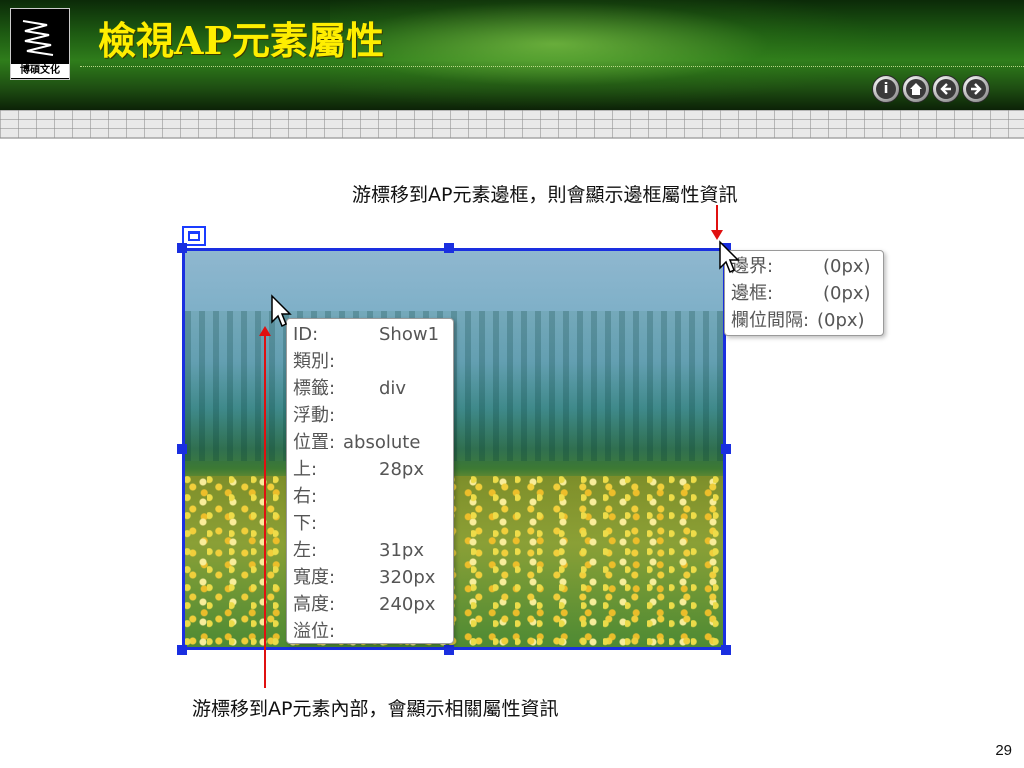 Image resolution: width=1024 pixels, height=768 pixels. Describe the element at coordinates (717, 235) in the screenshot. I see `annotation-arrow-down-icon` at that location.